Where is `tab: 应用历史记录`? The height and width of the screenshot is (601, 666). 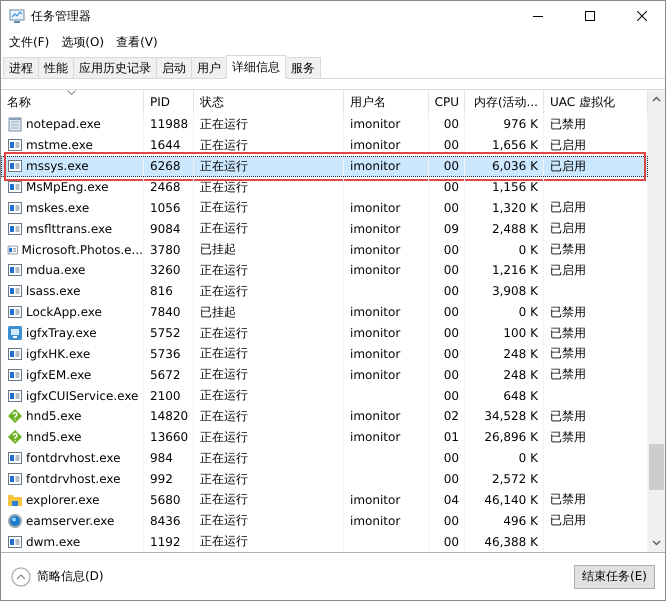 tab: 应用历史记录 is located at coordinates (115, 67).